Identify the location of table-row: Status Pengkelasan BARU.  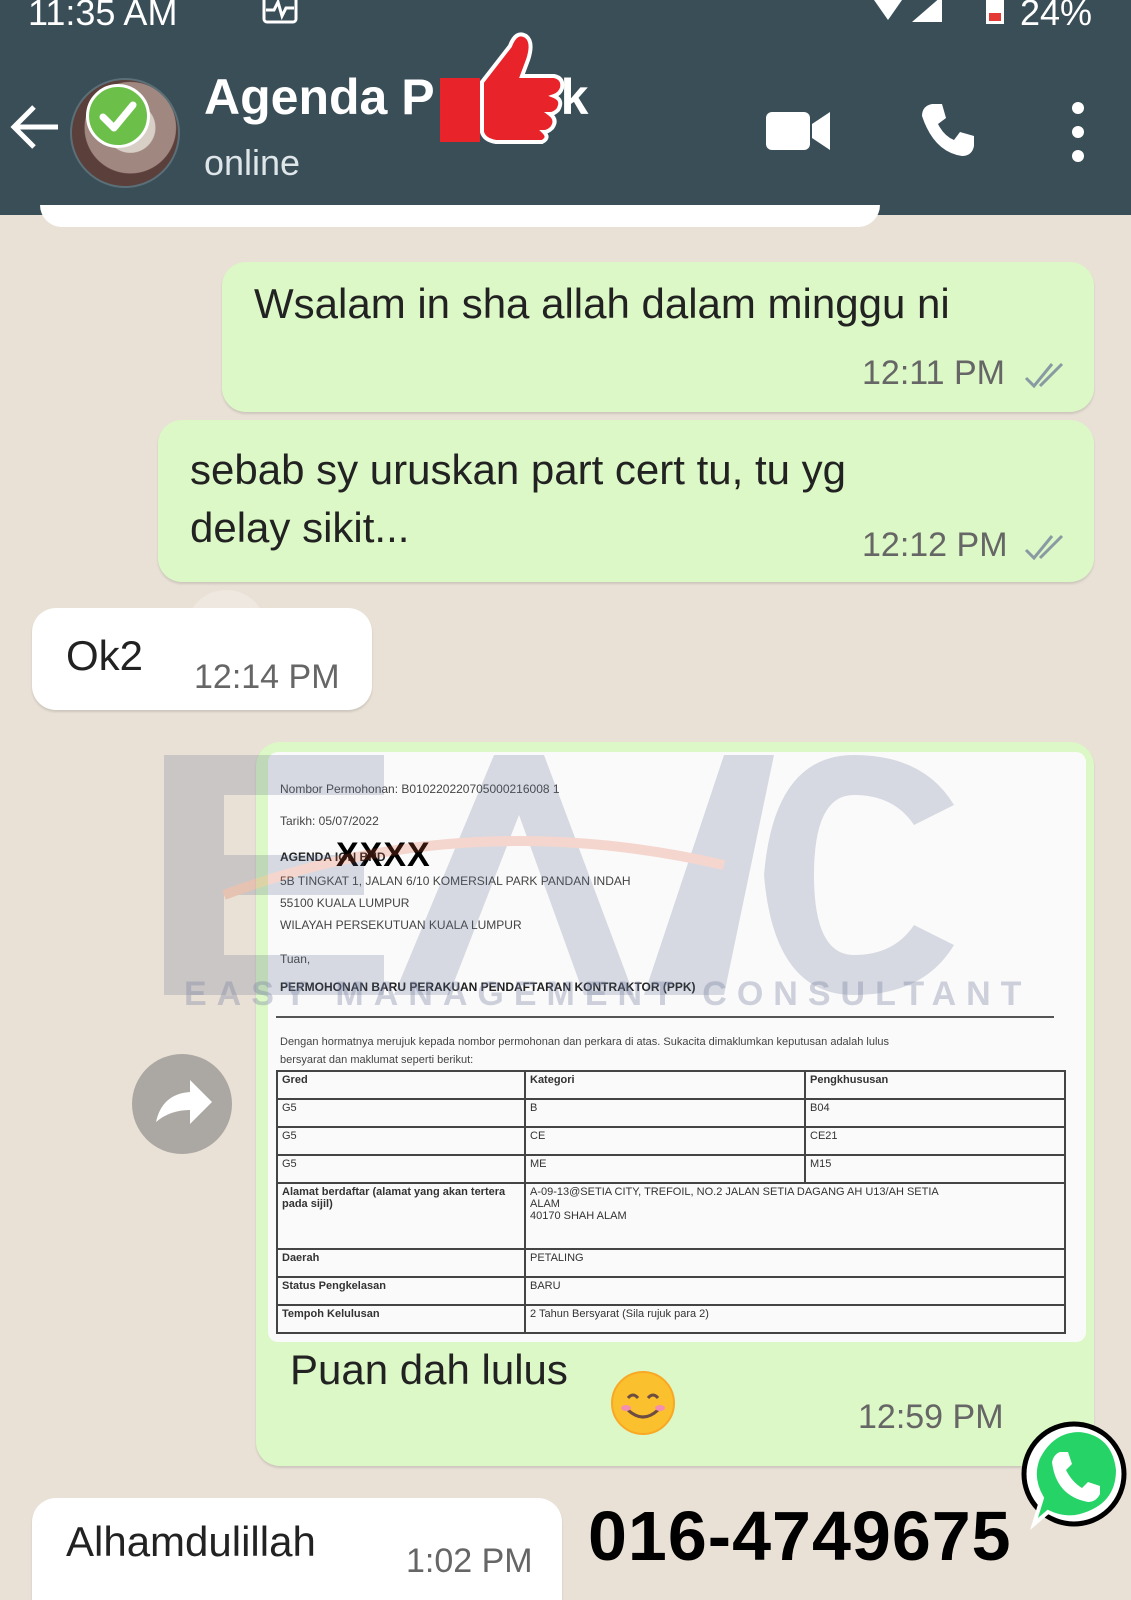
(671, 1291).